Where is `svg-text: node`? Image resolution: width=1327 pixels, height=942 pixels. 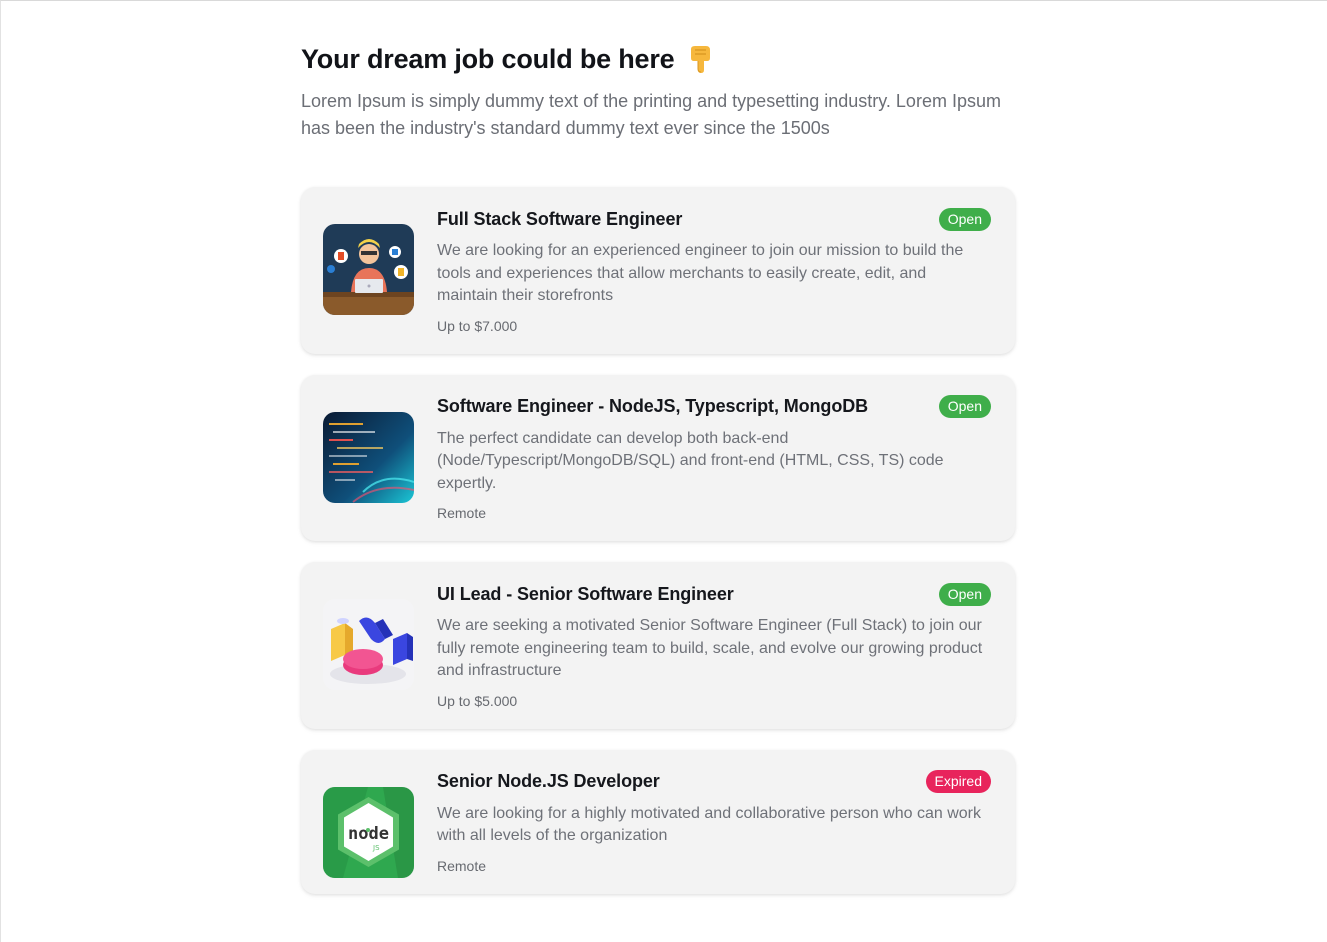 svg-text: node is located at coordinates (368, 834).